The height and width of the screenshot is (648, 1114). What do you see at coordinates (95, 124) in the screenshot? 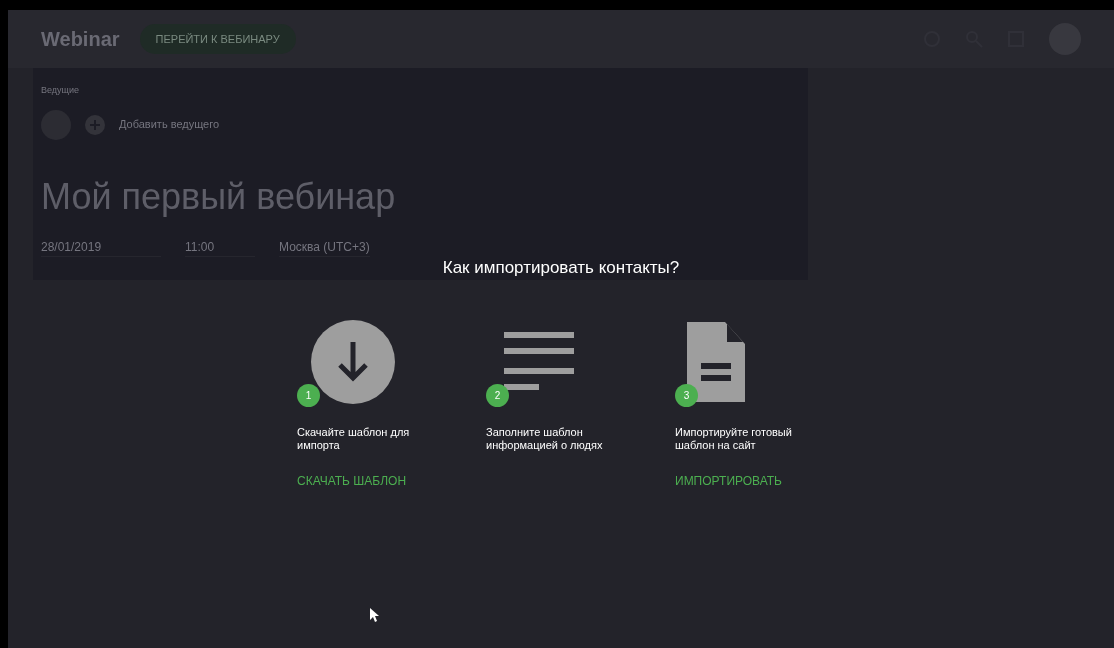
I see `plus-icon` at bounding box center [95, 124].